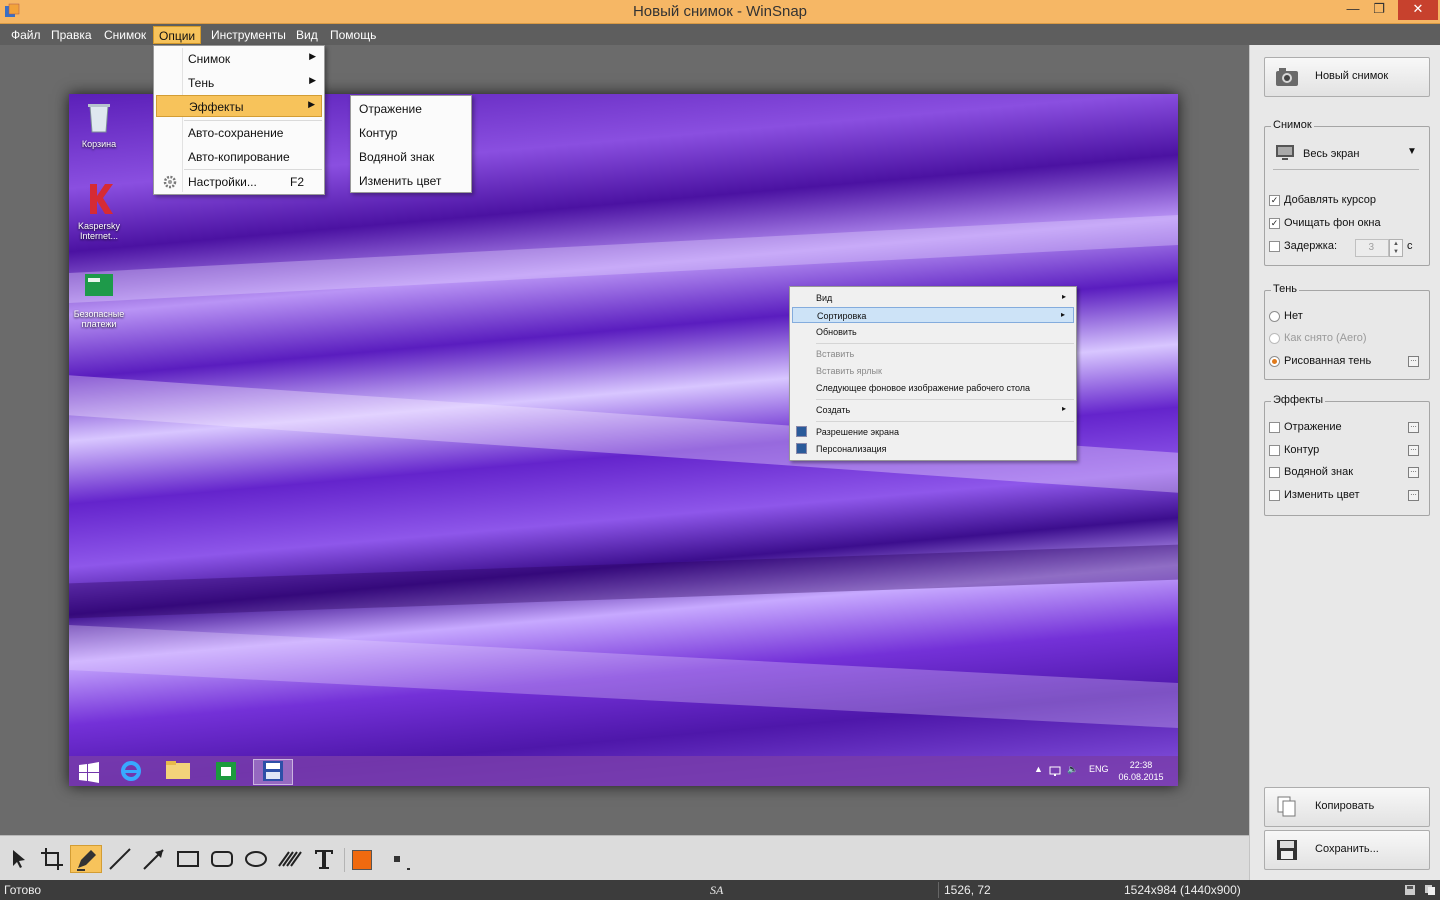 This screenshot has width=1440, height=900. I want to click on menu-separator, so click(253, 120).